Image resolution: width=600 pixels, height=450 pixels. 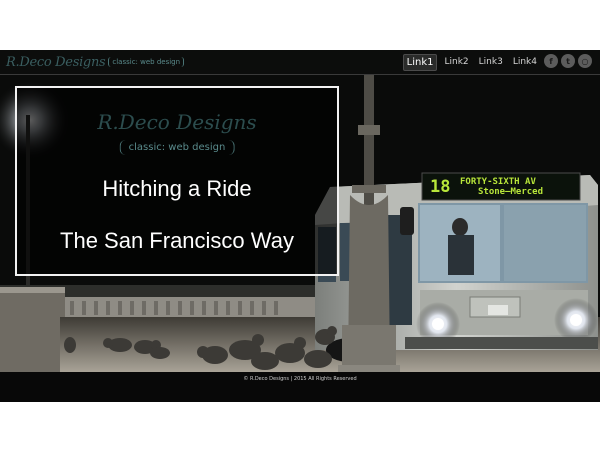 I want to click on hero-headline-2: The San Francisco Way, so click(x=177, y=240).